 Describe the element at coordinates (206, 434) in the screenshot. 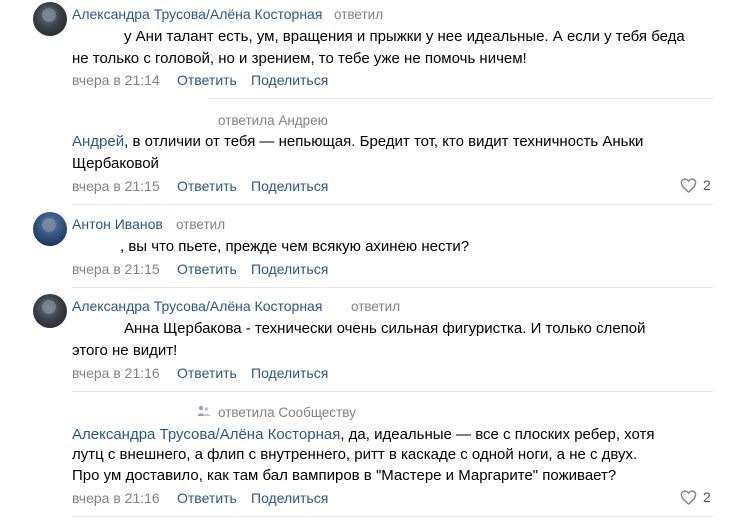

I see `mention-link: Александра Трусова/Алёна Косторная` at that location.